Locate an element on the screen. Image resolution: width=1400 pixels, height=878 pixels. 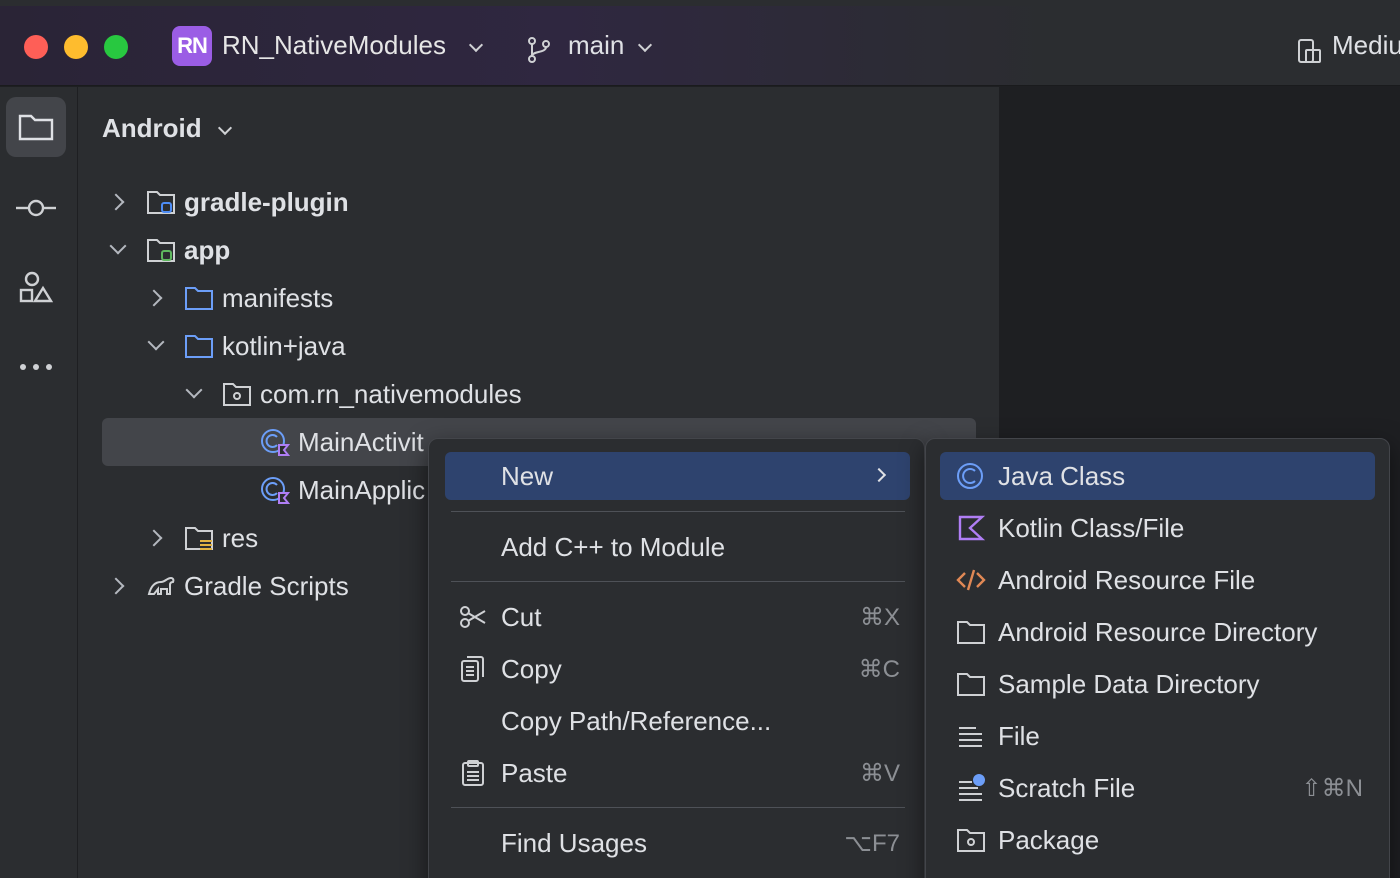
tree-item-label: Gradle Scripts is located at coordinates (266, 585).